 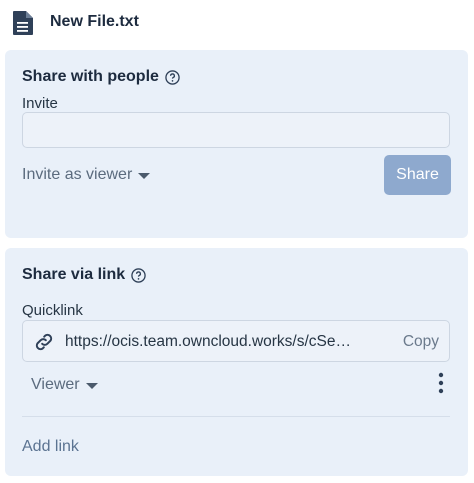 What do you see at coordinates (40, 103) in the screenshot?
I see `invite-label: Invite` at bounding box center [40, 103].